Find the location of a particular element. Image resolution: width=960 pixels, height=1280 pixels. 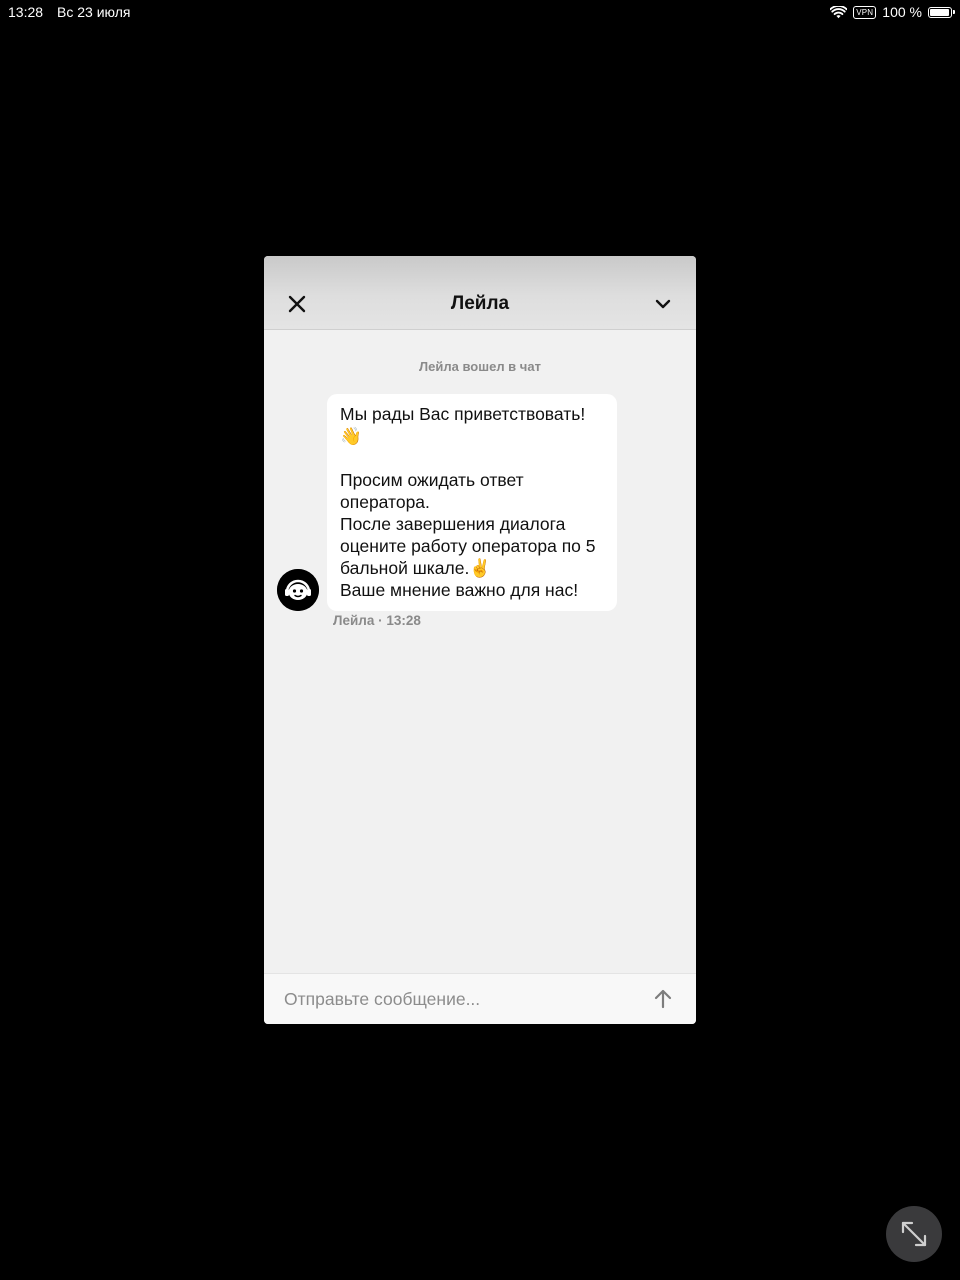

vpn-badge: VPN is located at coordinates (865, 12).